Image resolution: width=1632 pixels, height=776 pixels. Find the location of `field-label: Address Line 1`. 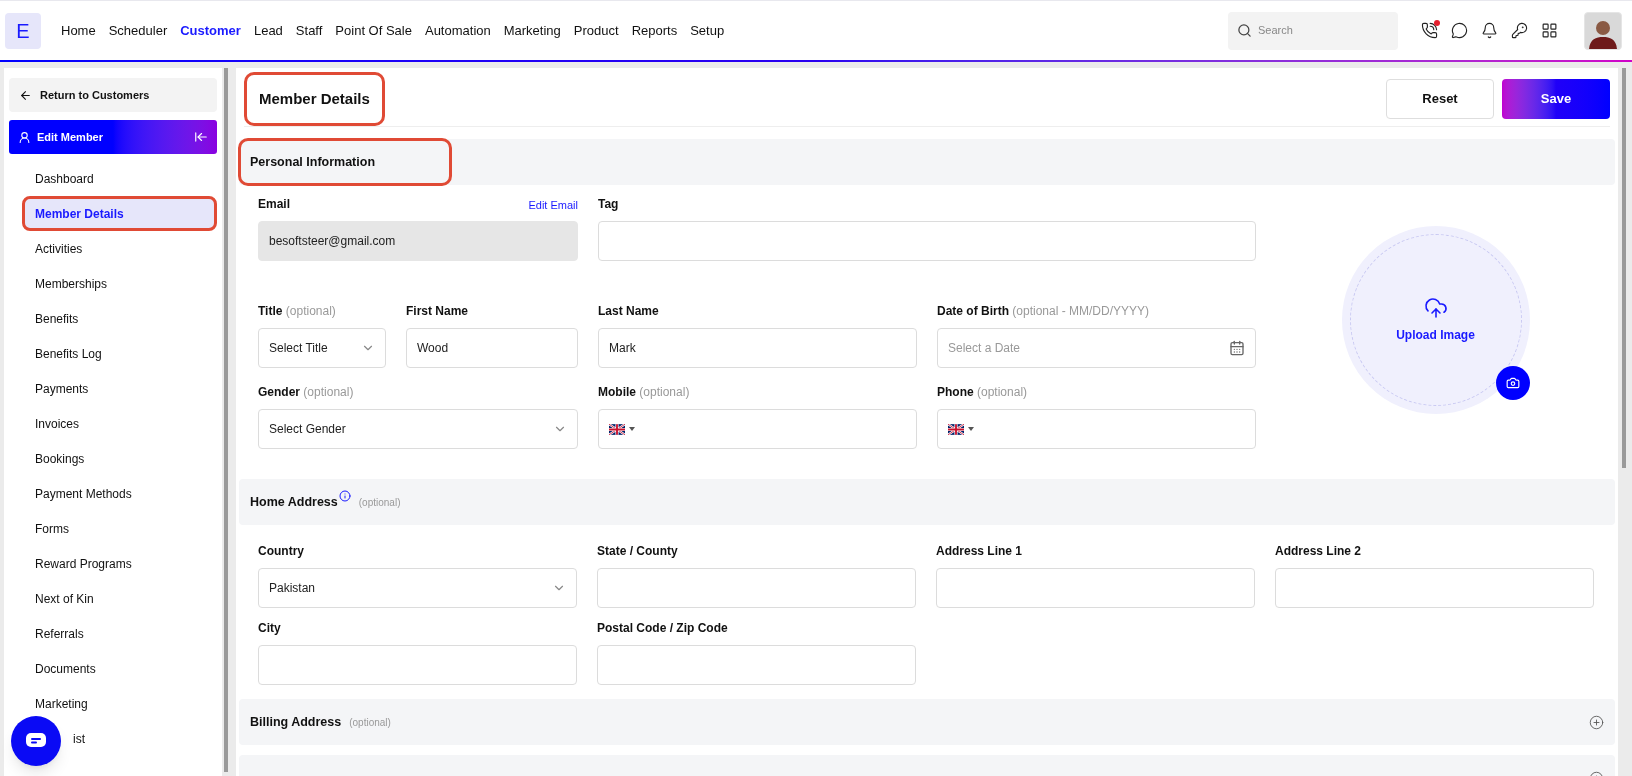

field-label: Address Line 1 is located at coordinates (979, 551).